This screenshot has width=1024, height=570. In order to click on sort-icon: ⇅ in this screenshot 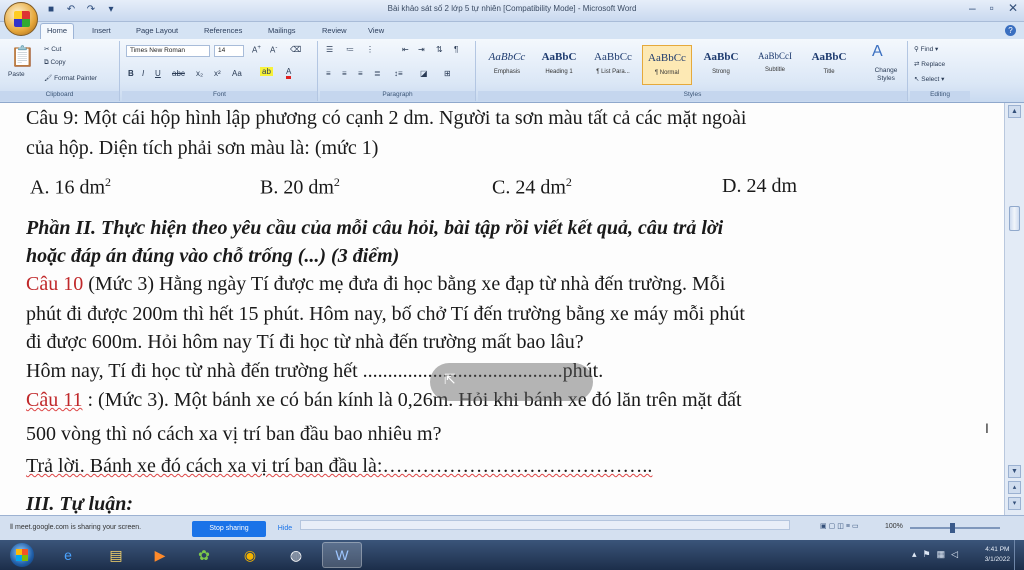, I will do `click(439, 49)`.